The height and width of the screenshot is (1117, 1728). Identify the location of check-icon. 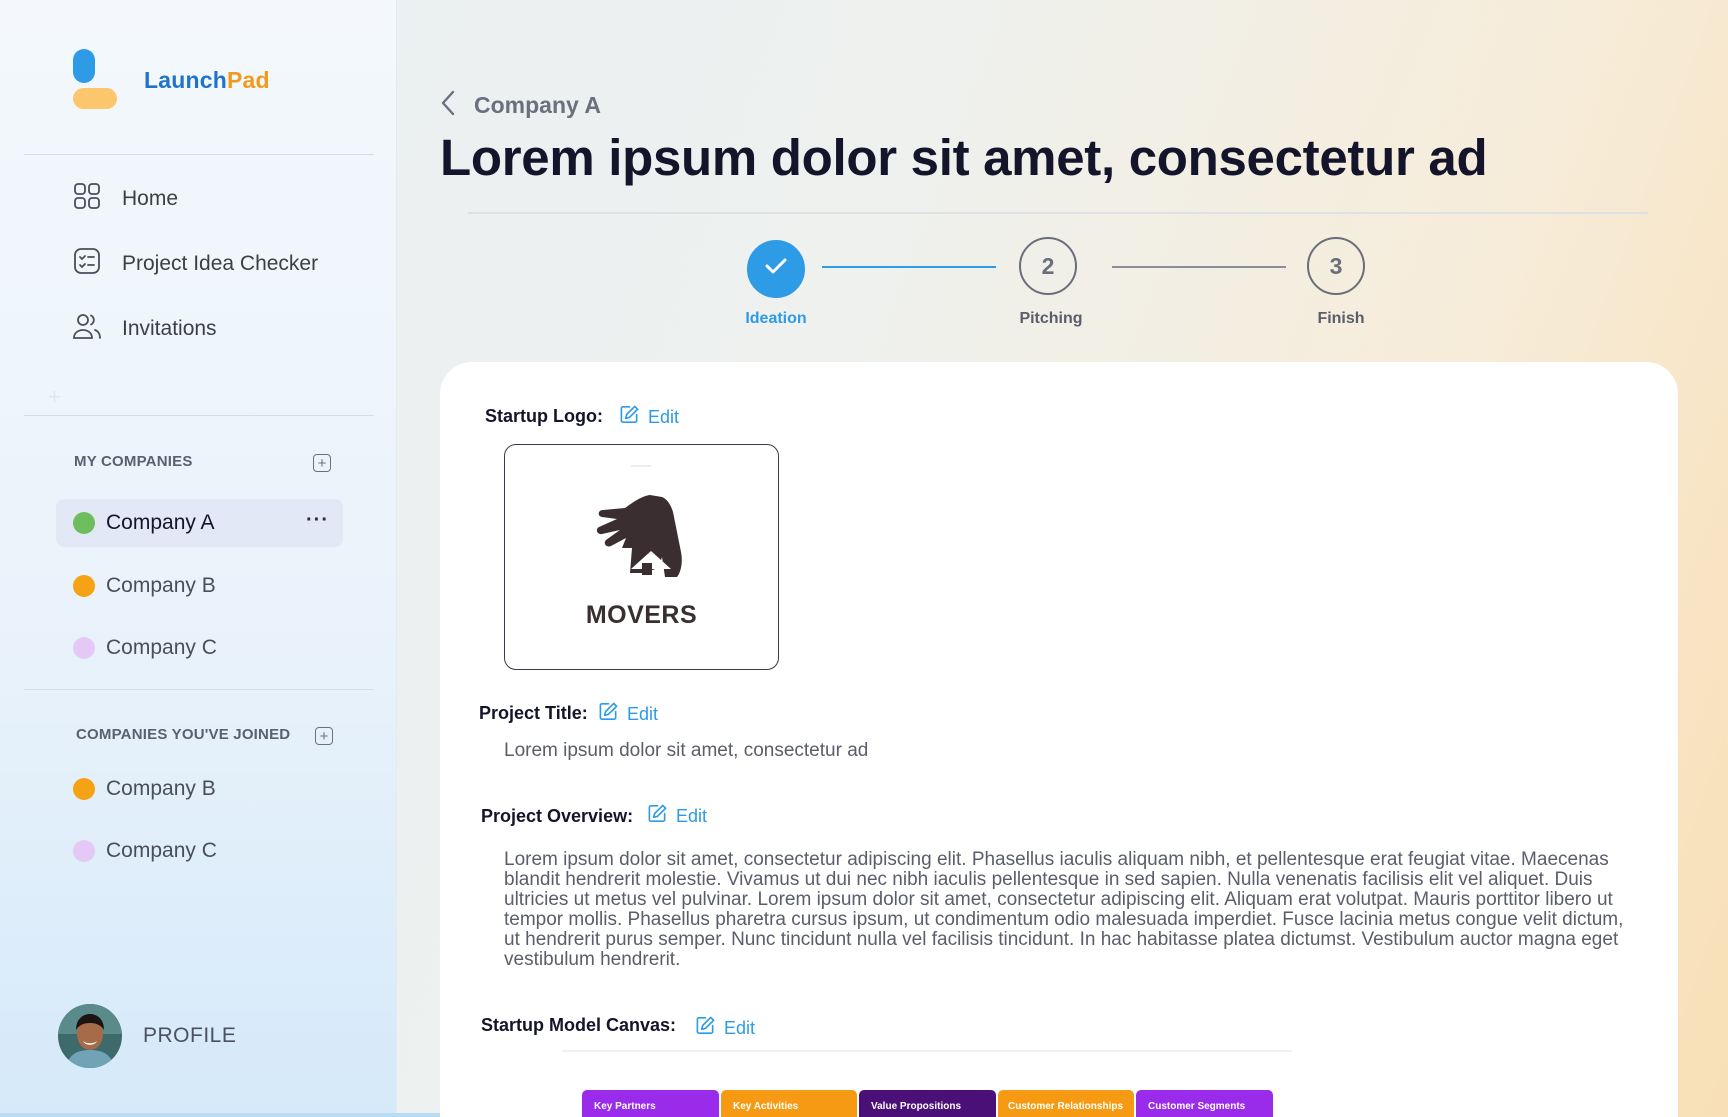
(776, 269).